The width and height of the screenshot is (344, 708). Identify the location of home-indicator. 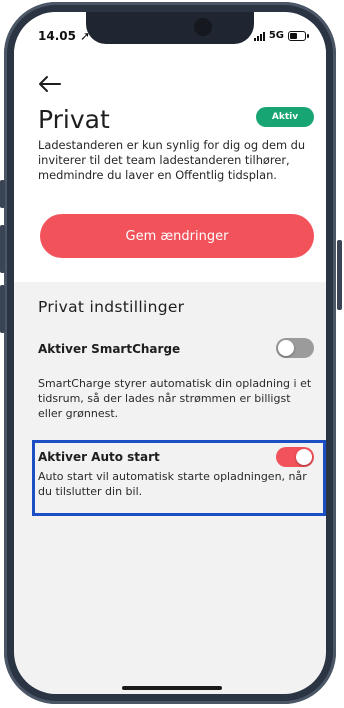
(172, 688).